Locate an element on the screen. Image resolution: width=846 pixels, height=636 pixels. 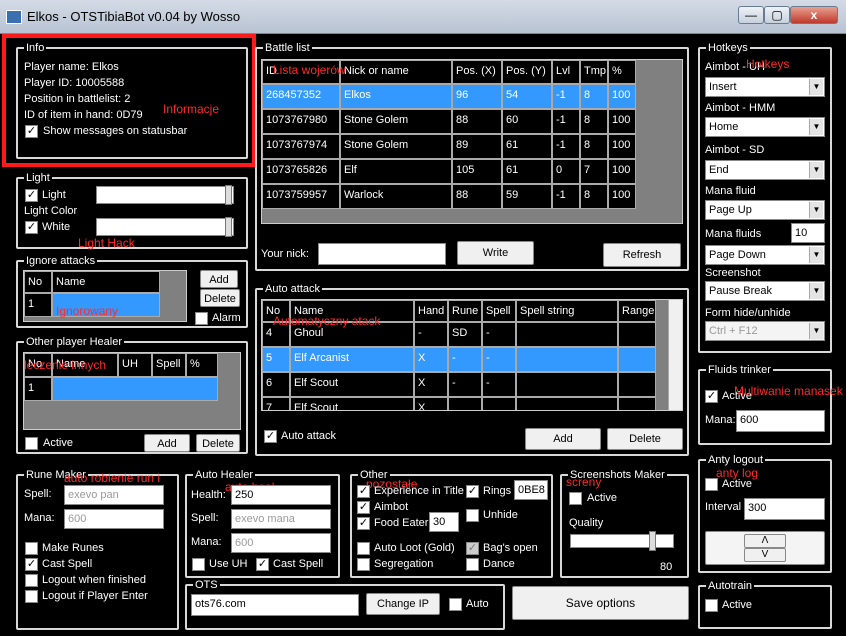
autoattack-col-3: Rune is located at coordinates (465, 311).